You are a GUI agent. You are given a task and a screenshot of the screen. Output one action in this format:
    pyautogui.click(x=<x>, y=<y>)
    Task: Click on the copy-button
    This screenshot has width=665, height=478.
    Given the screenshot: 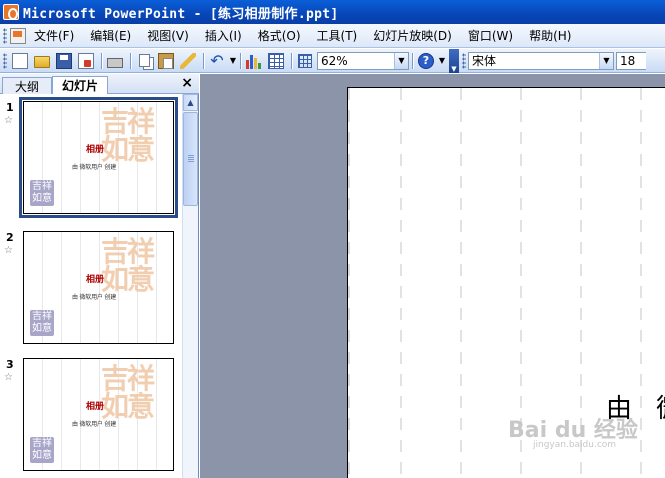 What is the action you would take?
    pyautogui.click(x=144, y=61)
    